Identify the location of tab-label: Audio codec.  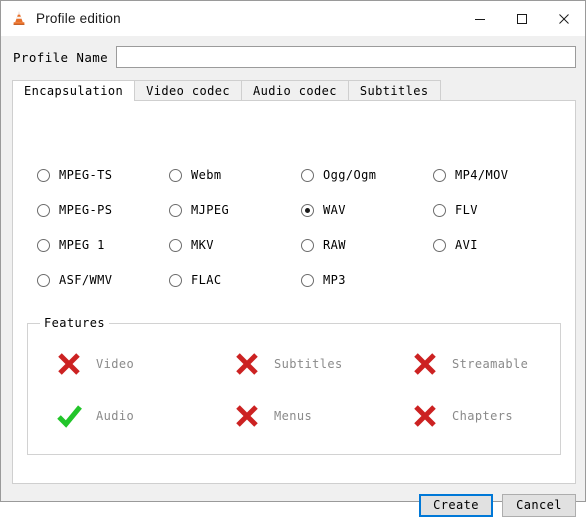
(295, 91).